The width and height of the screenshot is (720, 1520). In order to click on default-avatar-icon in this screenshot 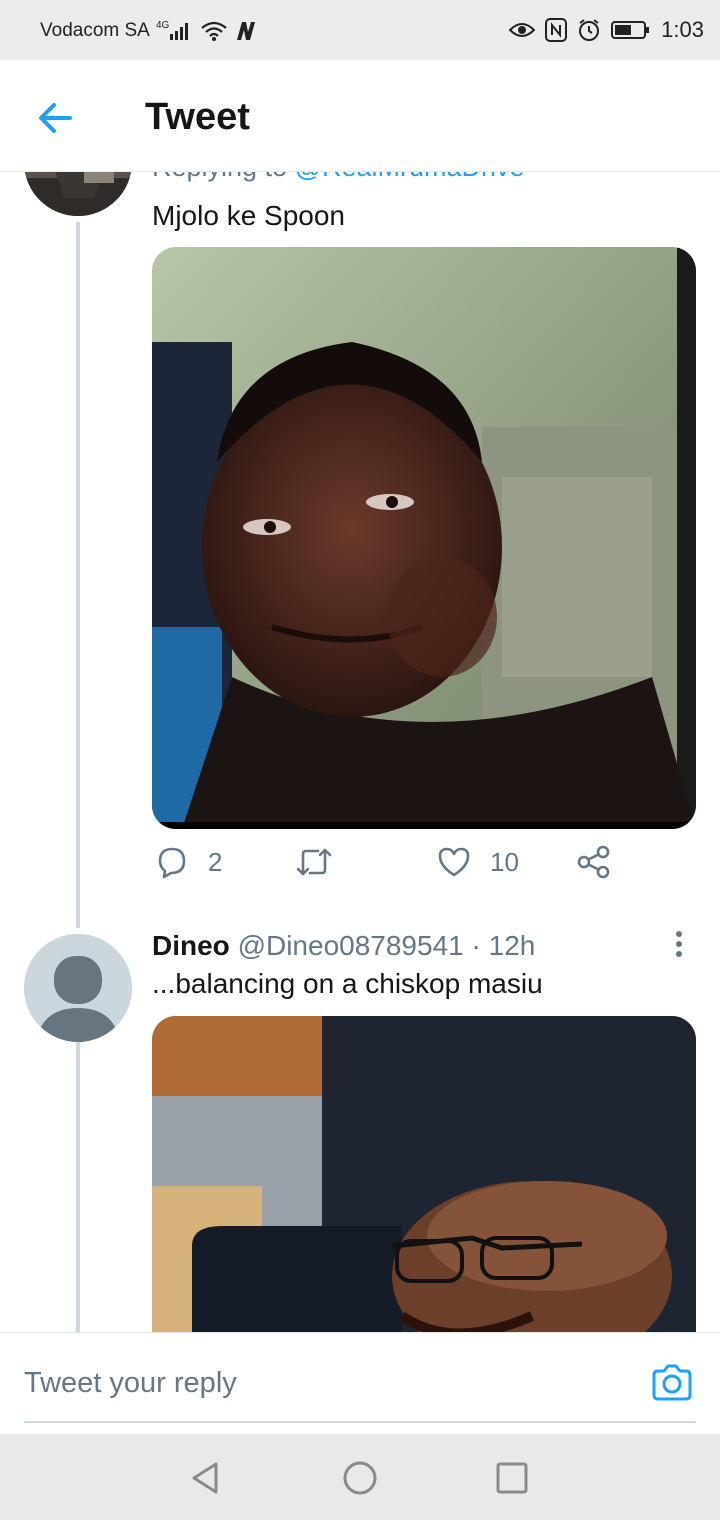, I will do `click(78, 988)`.